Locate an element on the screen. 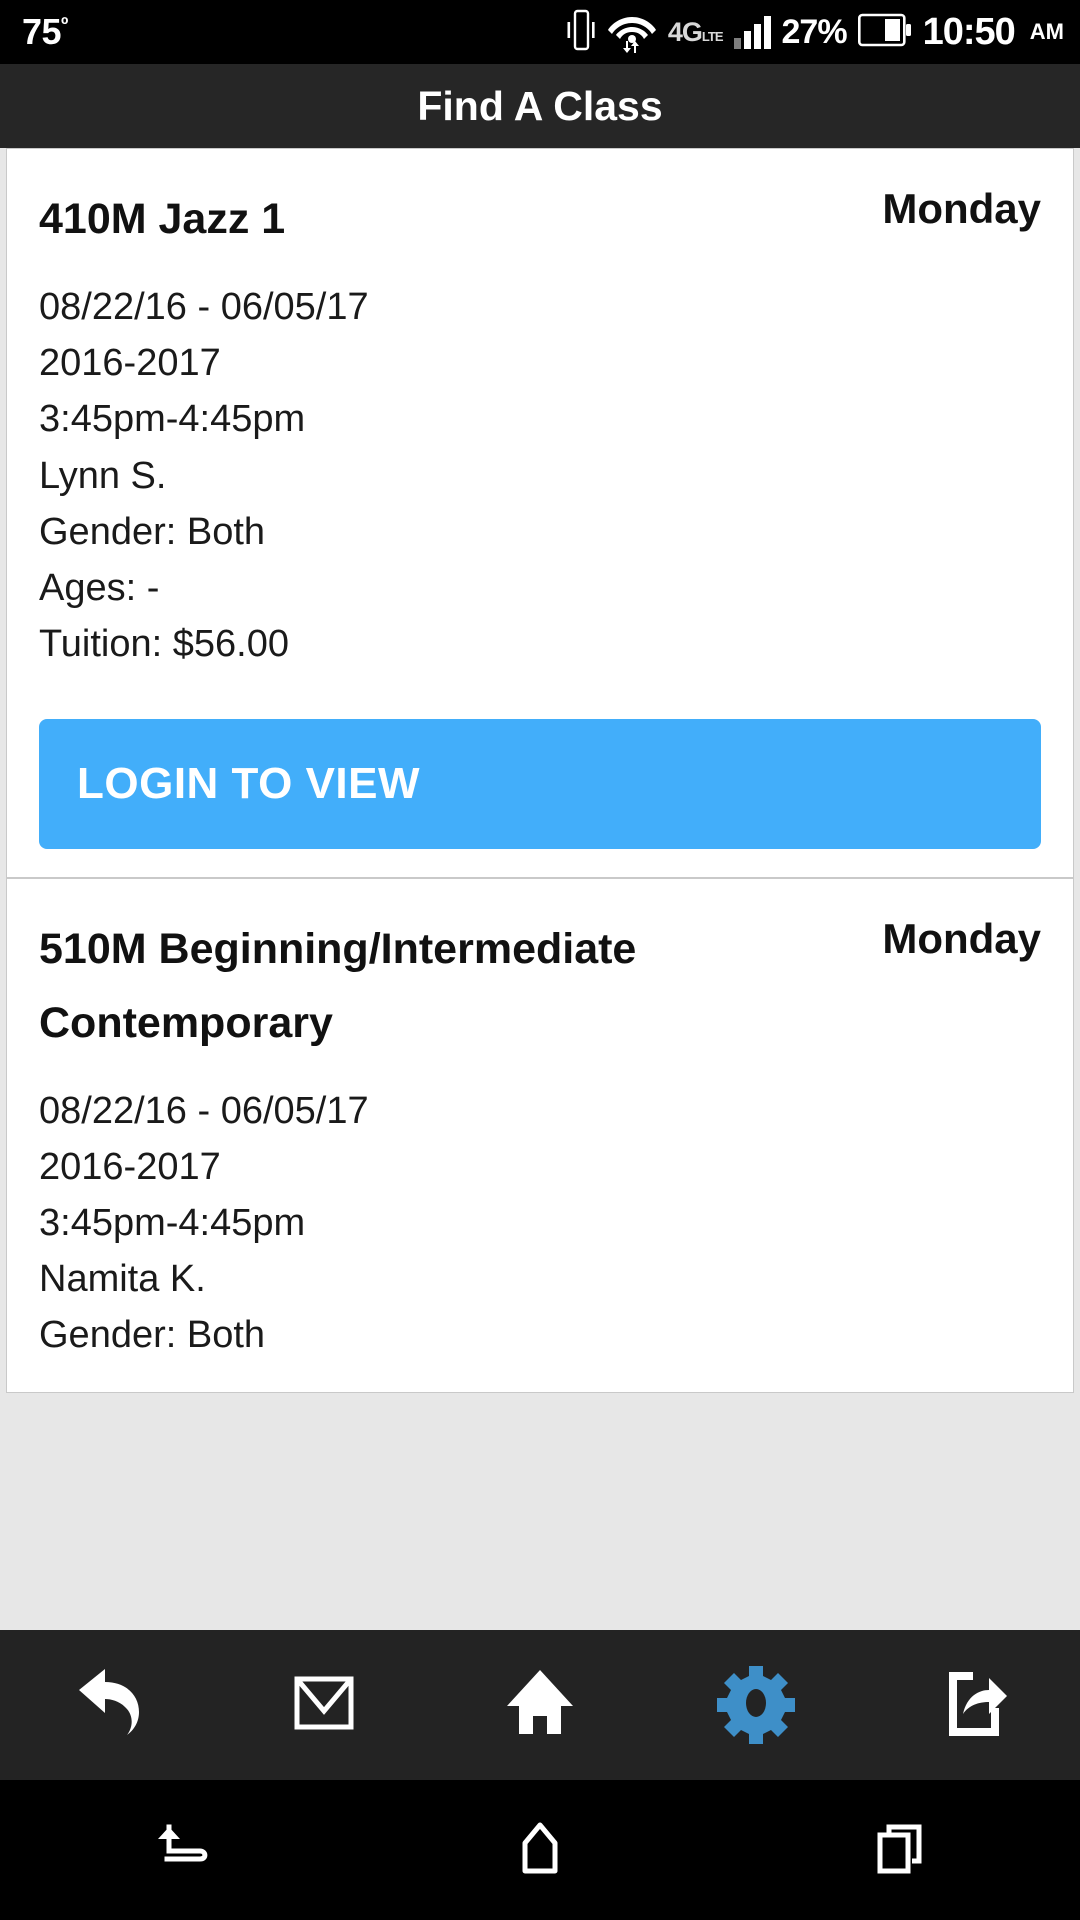 The height and width of the screenshot is (1920, 1080). nav-back-button is located at coordinates (180, 1850).